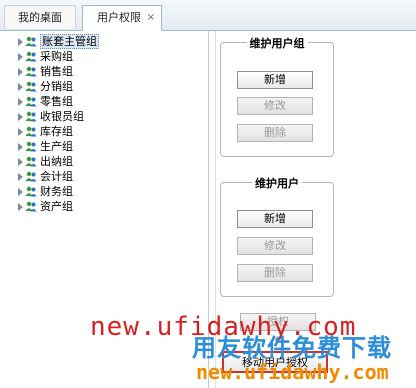 The image size is (416, 388). Describe the element at coordinates (106, 176) in the screenshot. I see `tree-item: 会计组` at that location.